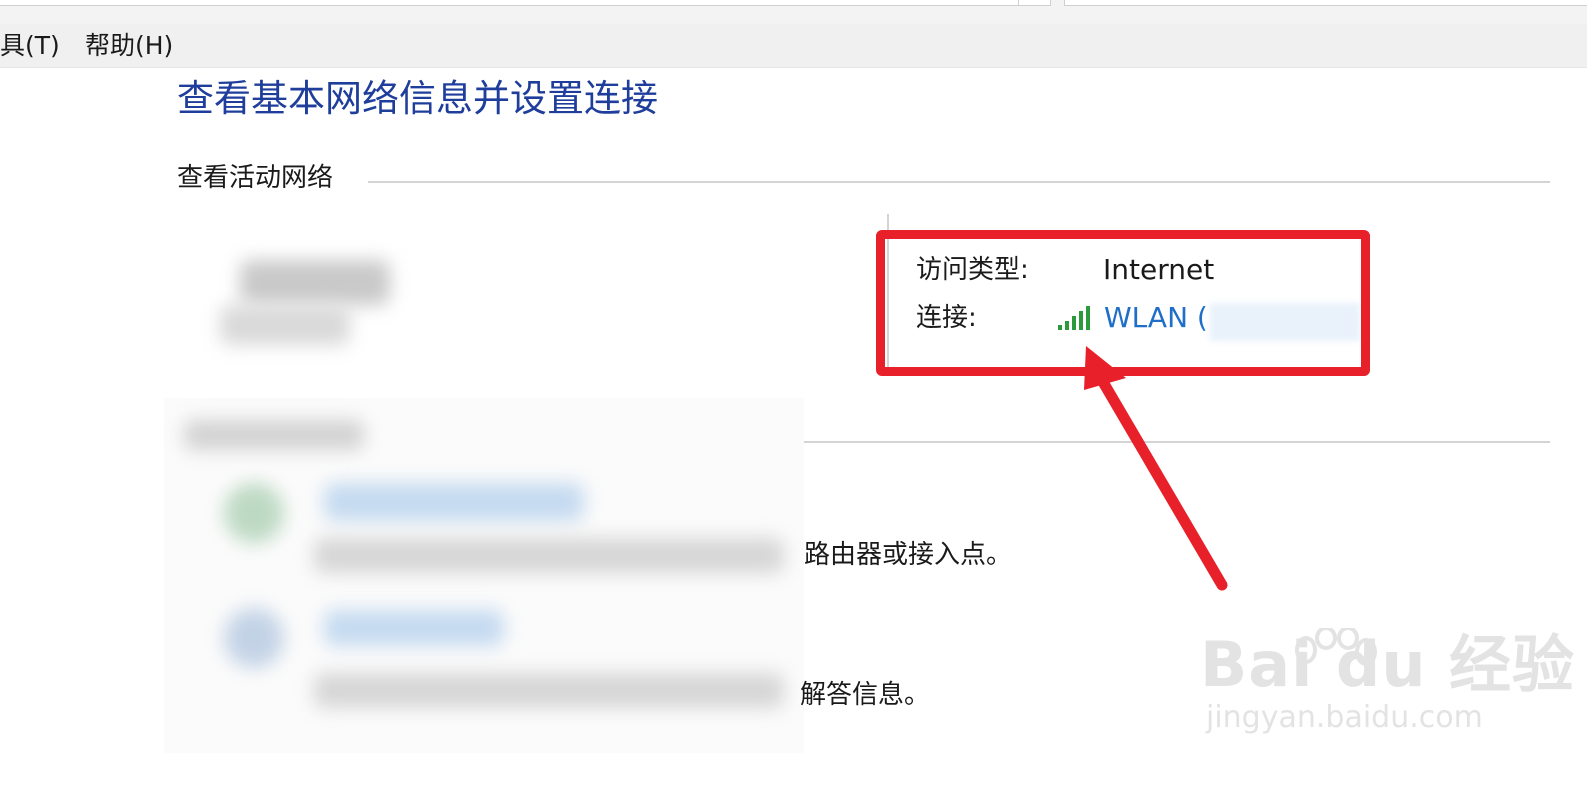 This screenshot has height=812, width=1587. Describe the element at coordinates (959, 182) in the screenshot. I see `section-divider` at that location.